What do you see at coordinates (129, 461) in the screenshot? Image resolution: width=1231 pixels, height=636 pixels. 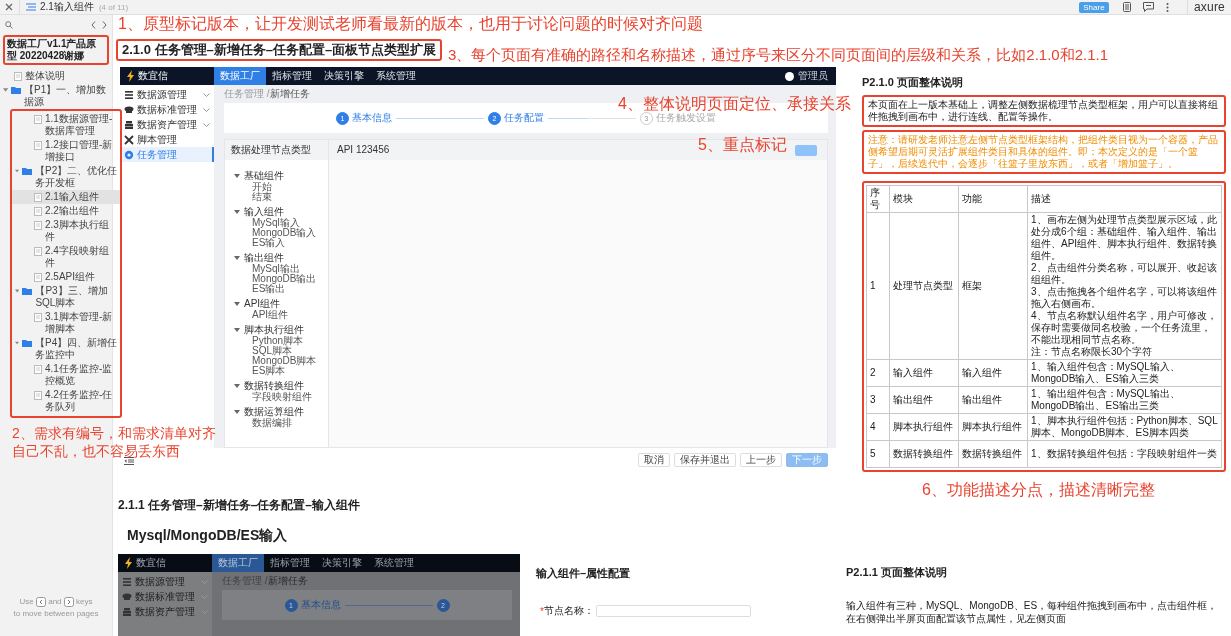 I see `indent-icon` at bounding box center [129, 461].